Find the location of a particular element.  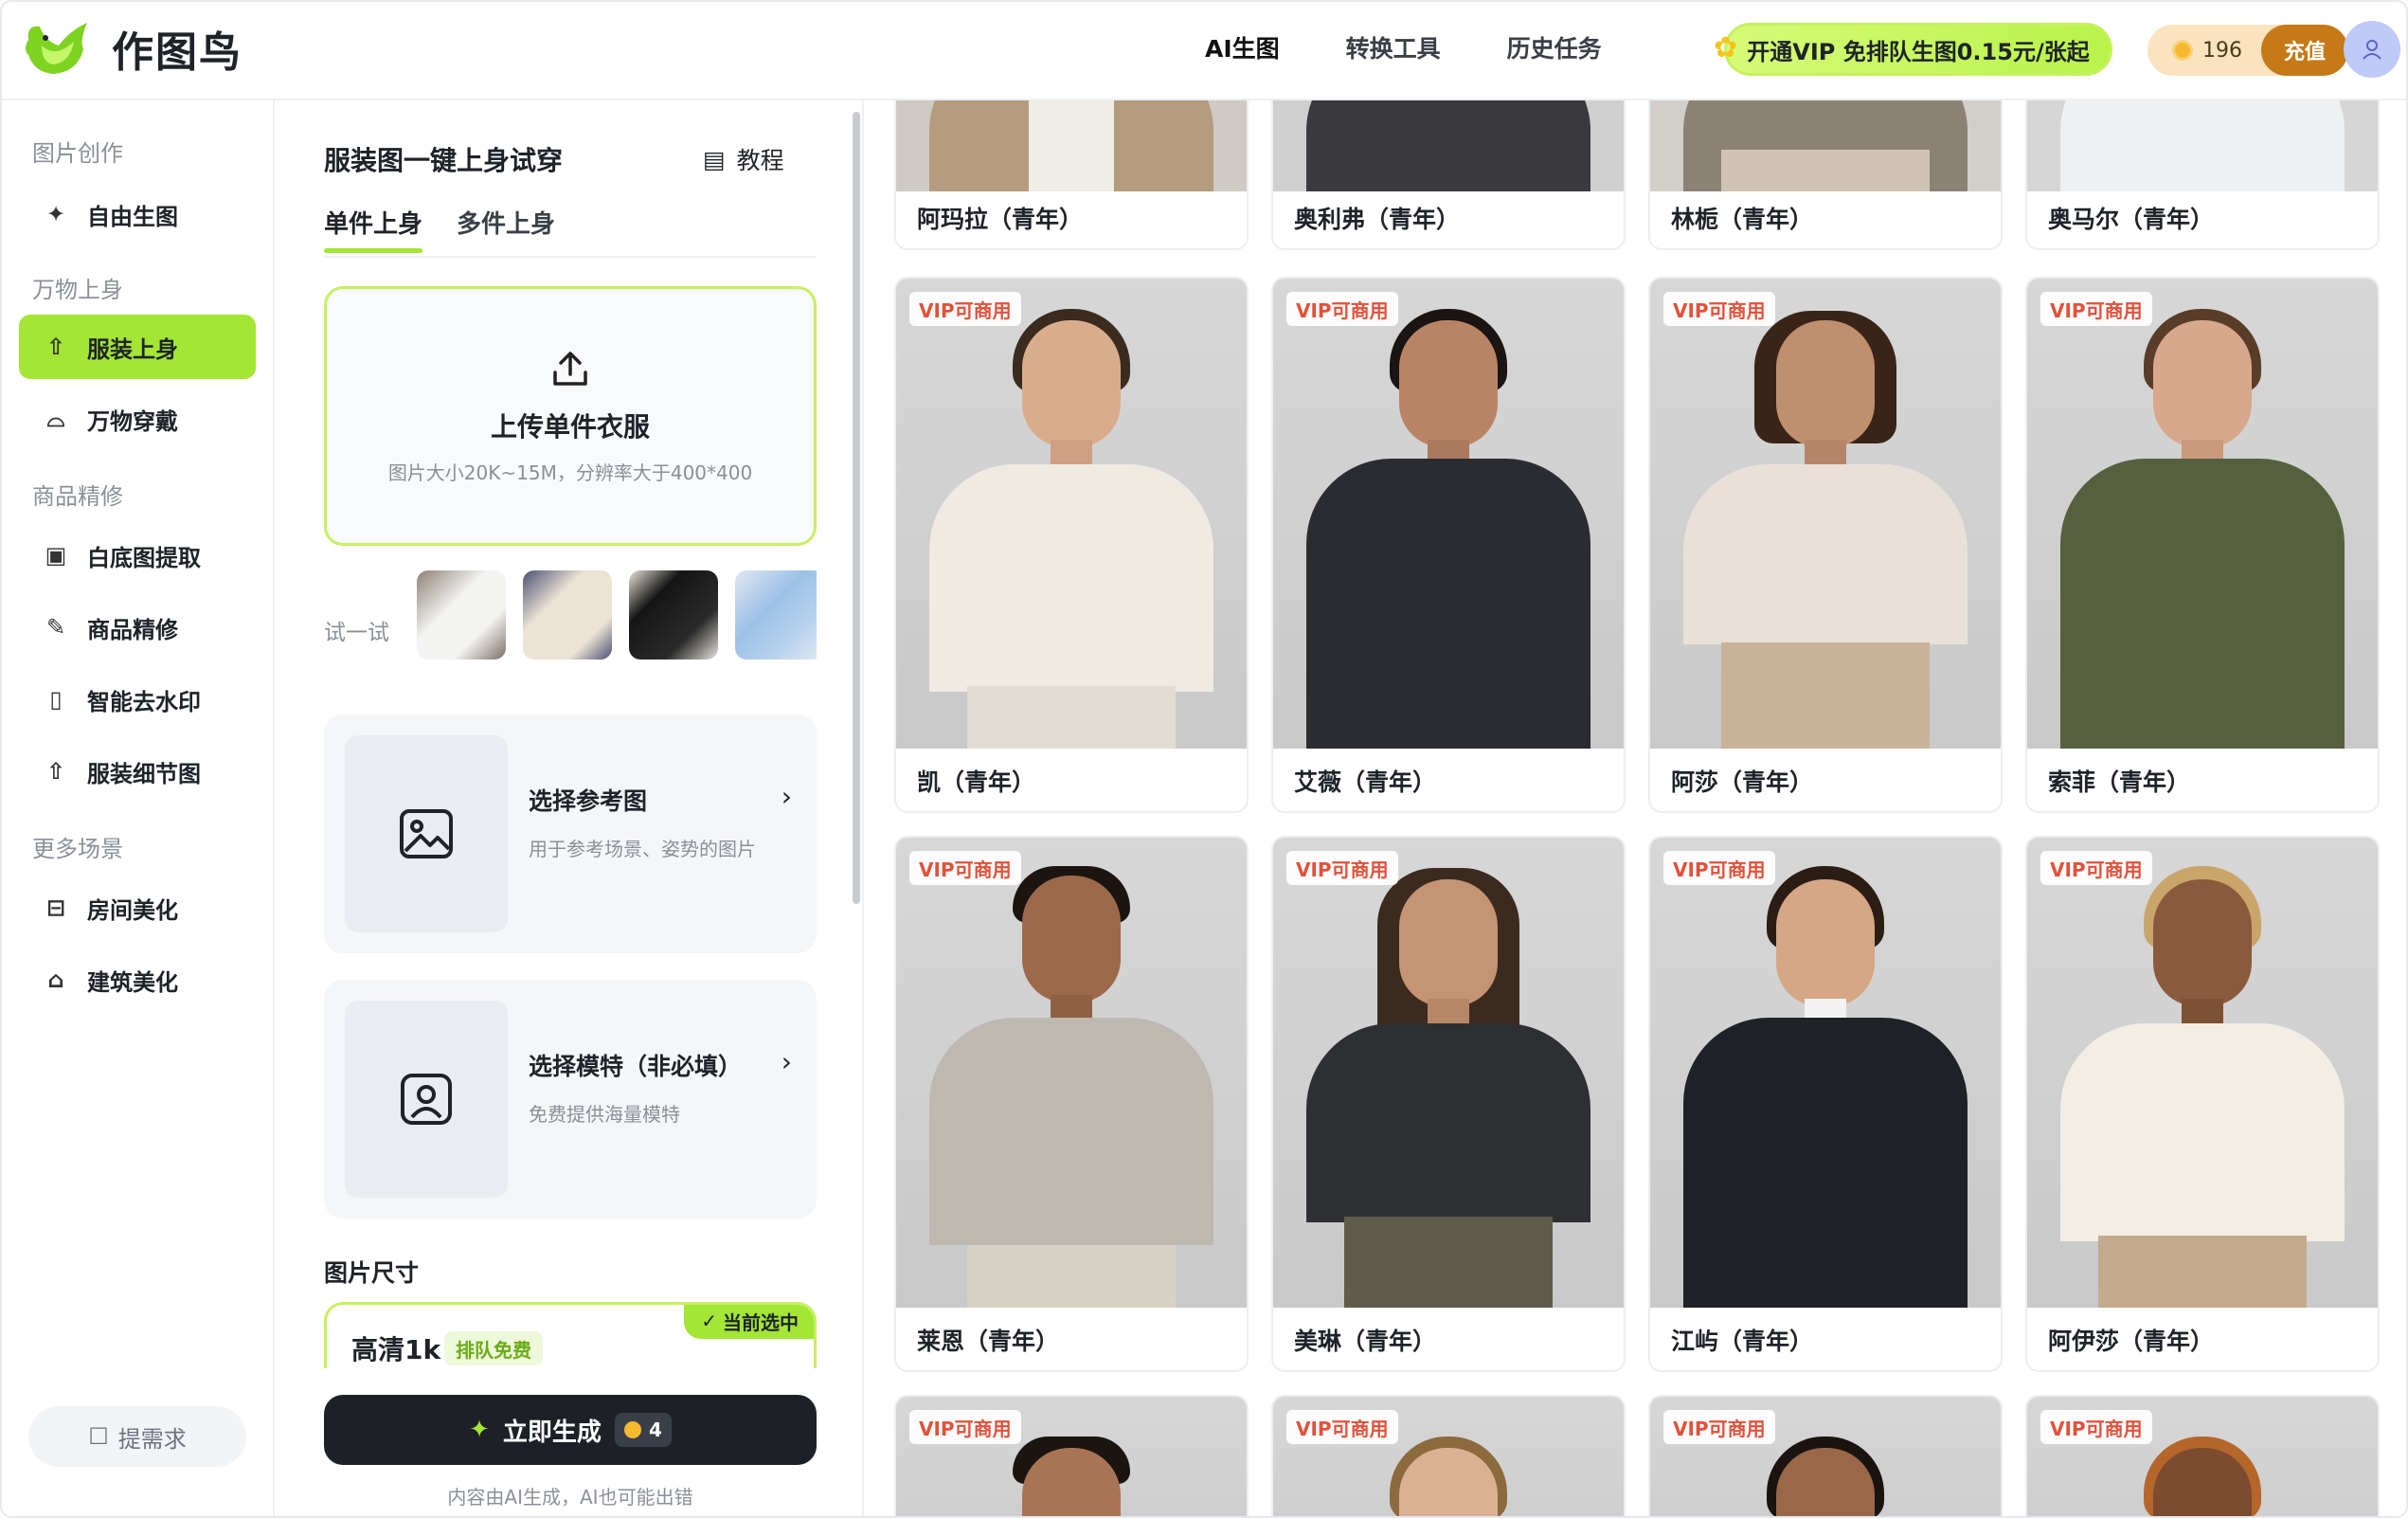

tutorial-link: ▤ 教程 is located at coordinates (743, 159).